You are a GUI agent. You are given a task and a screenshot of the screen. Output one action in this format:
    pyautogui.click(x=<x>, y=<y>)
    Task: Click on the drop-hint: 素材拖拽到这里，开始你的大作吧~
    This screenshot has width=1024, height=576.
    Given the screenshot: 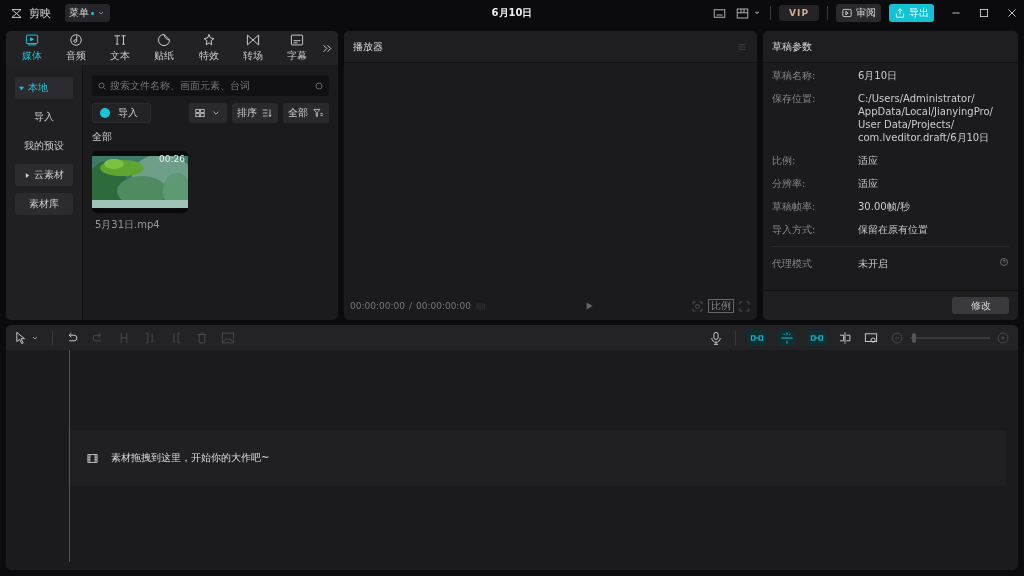 What is the action you would take?
    pyautogui.click(x=190, y=458)
    